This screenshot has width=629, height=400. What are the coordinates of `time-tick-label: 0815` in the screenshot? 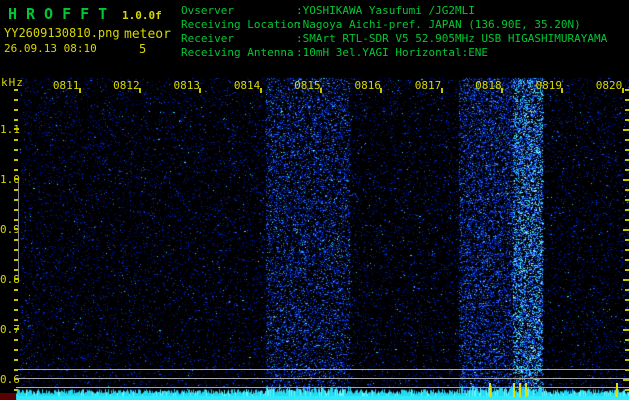 It's located at (307, 85).